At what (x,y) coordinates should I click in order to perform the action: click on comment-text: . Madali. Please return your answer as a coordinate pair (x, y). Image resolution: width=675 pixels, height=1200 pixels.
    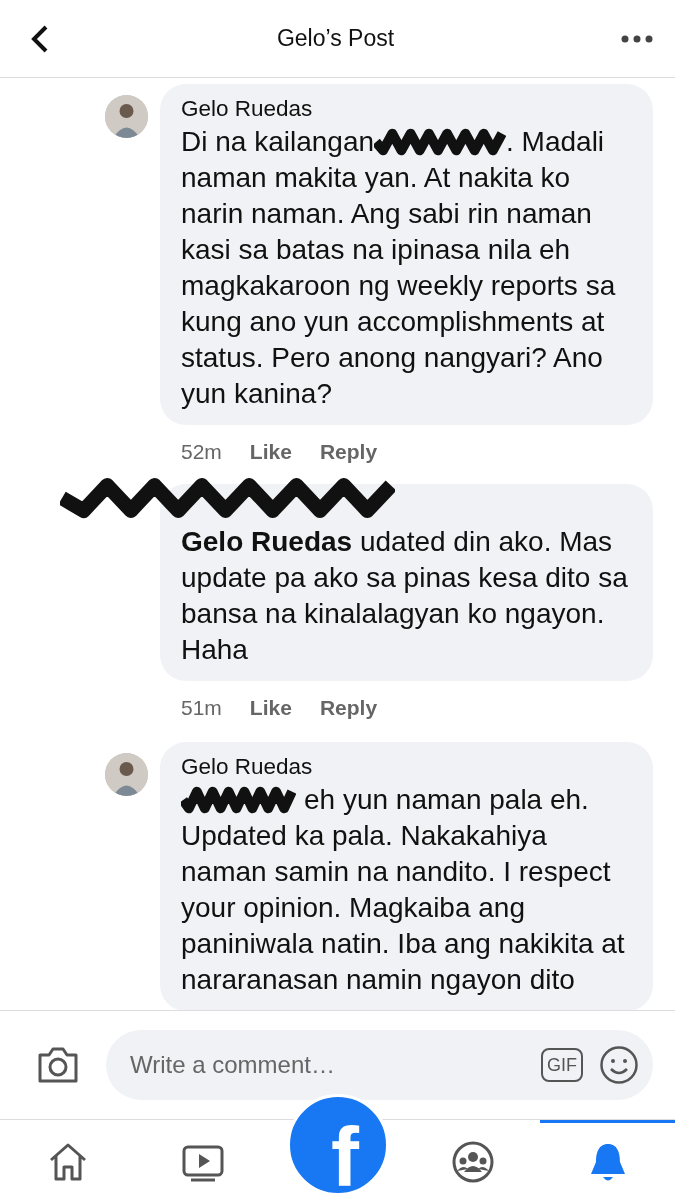
    Looking at the image, I should click on (555, 142).